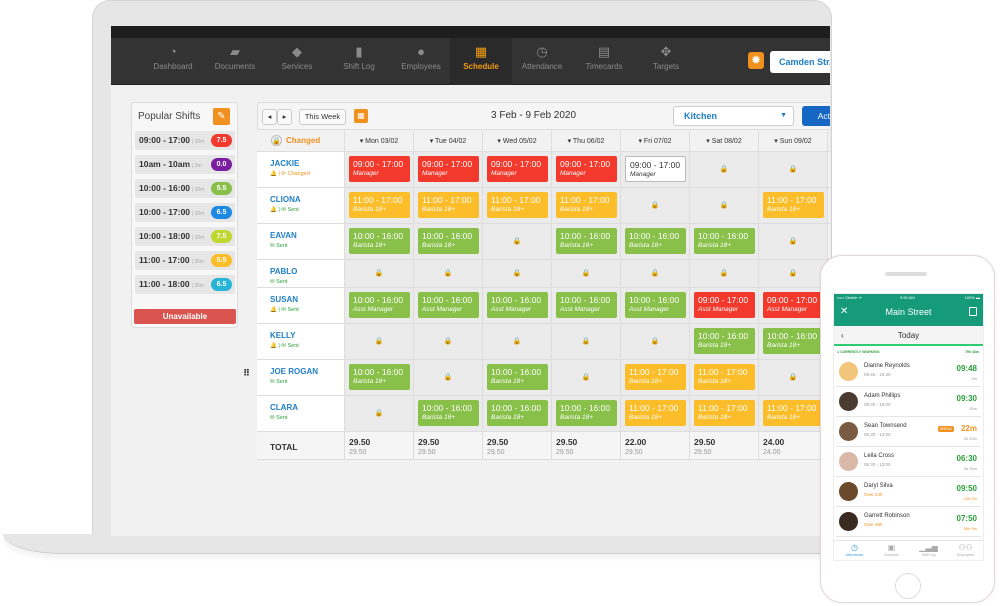  Describe the element at coordinates (655, 141) in the screenshot. I see `day-header: ▾ Fri 07/02` at that location.